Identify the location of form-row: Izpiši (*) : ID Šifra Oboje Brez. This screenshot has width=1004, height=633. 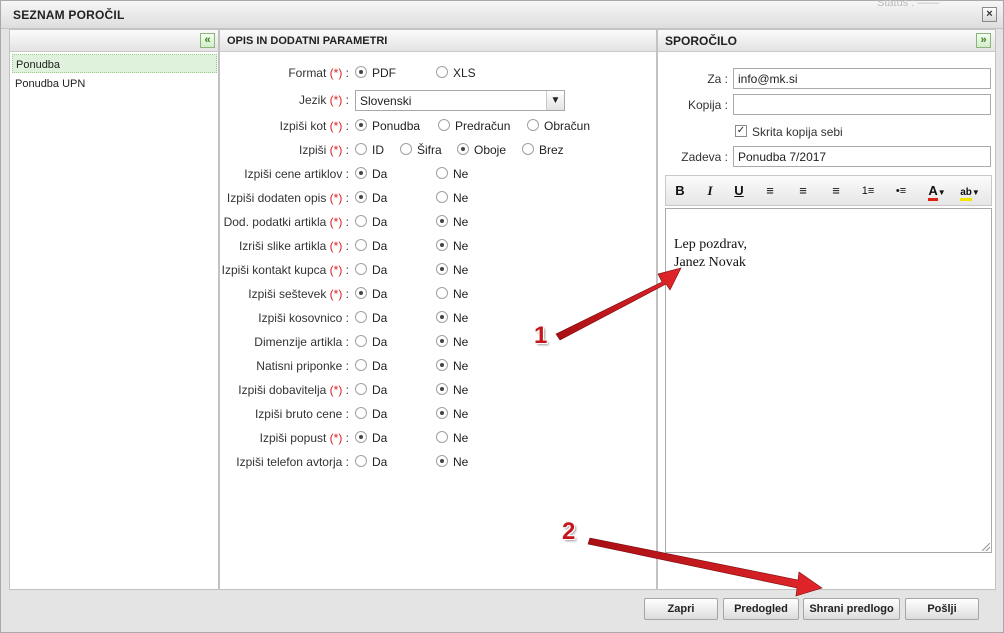
(438, 151).